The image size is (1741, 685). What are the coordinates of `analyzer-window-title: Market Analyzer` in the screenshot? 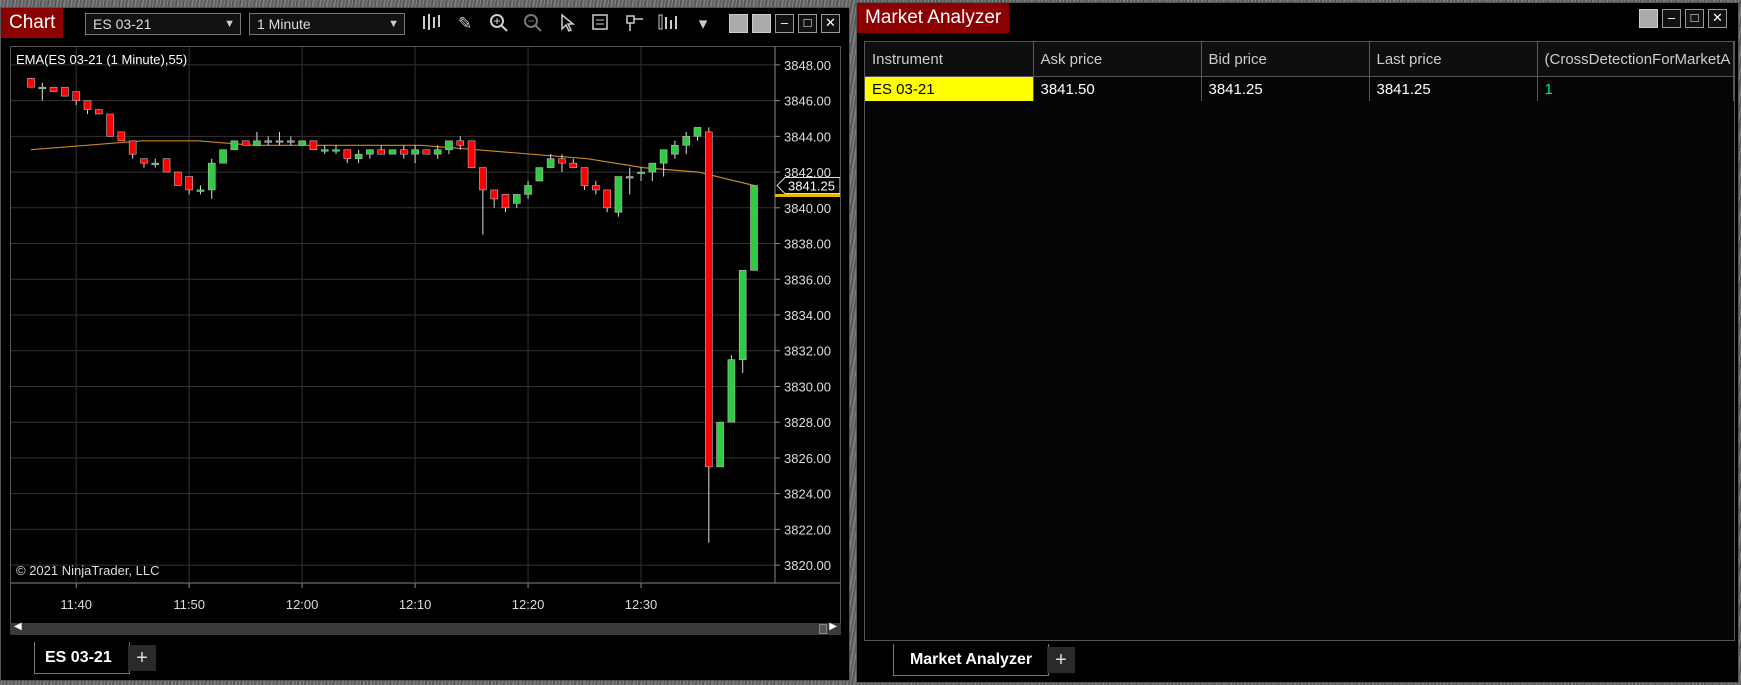 It's located at (933, 18).